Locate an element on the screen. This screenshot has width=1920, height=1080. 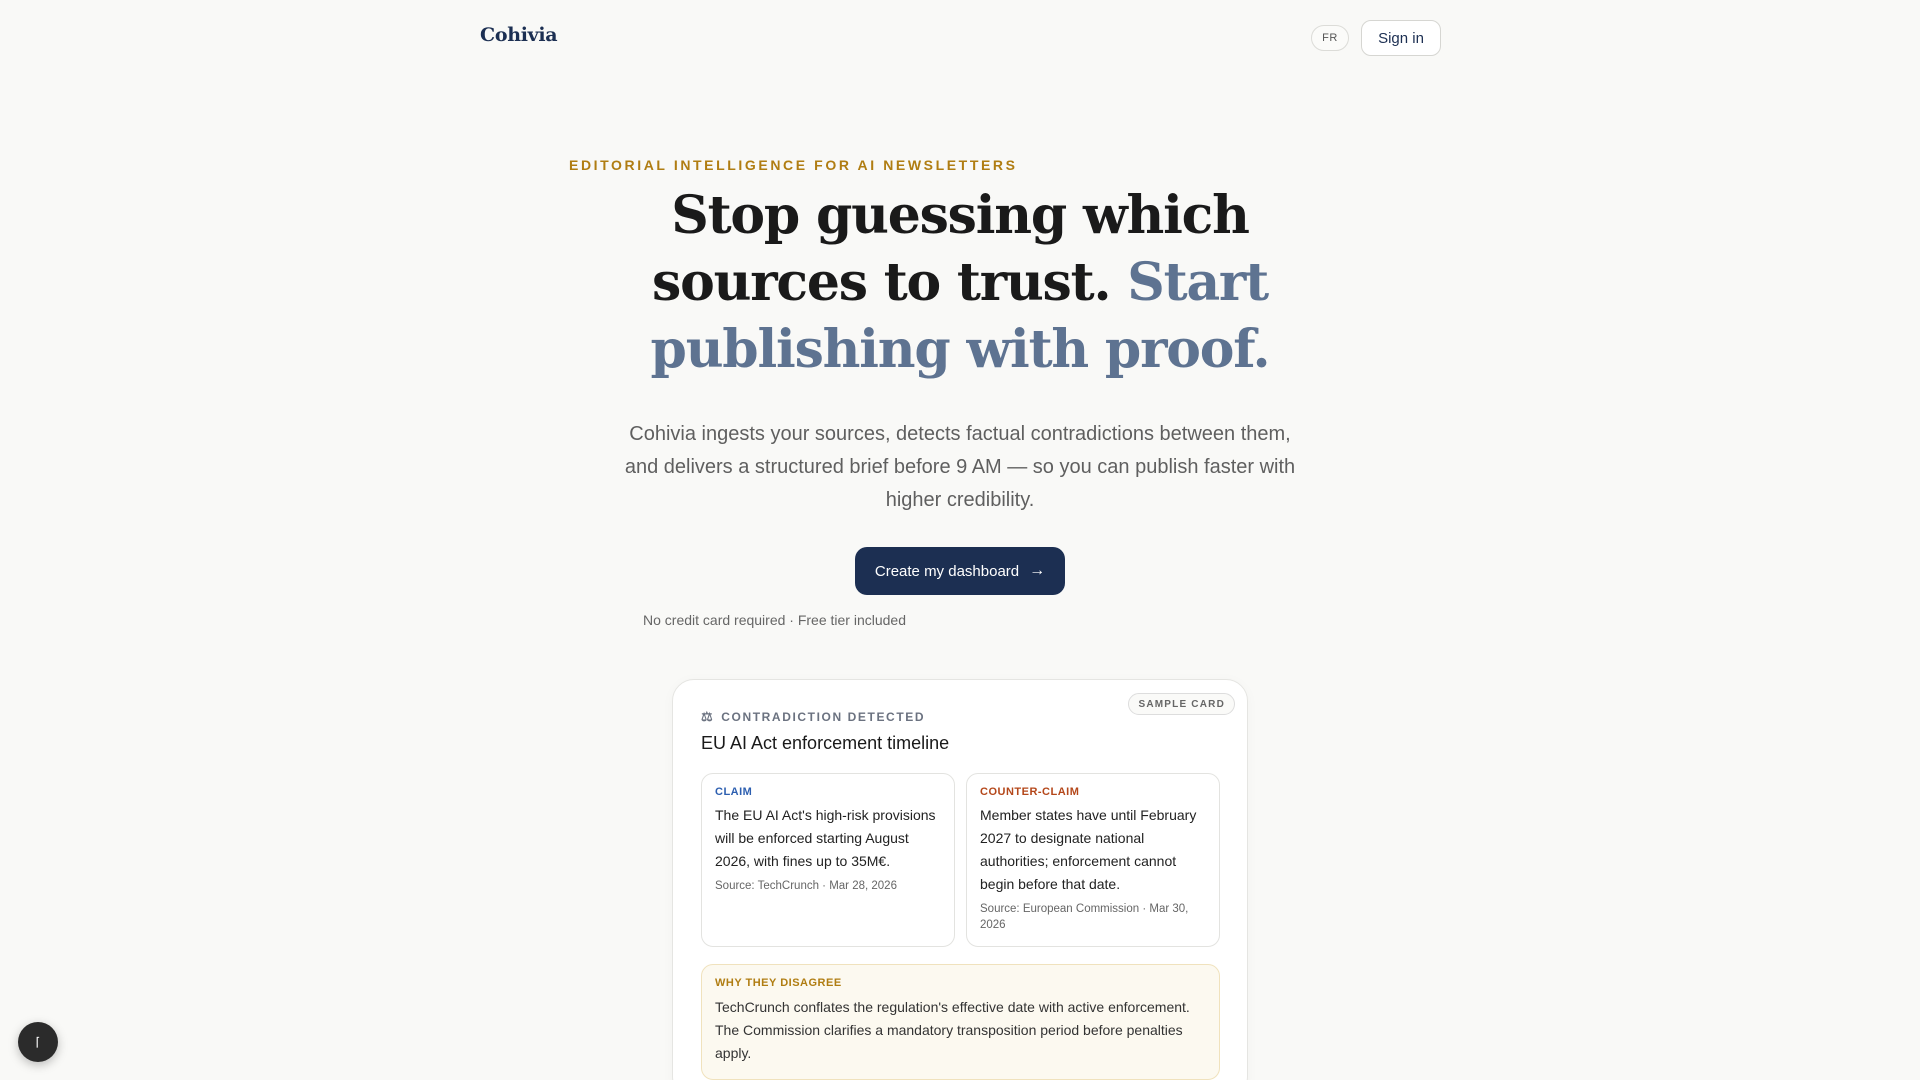
logo: Cohivia is located at coordinates (519, 35).